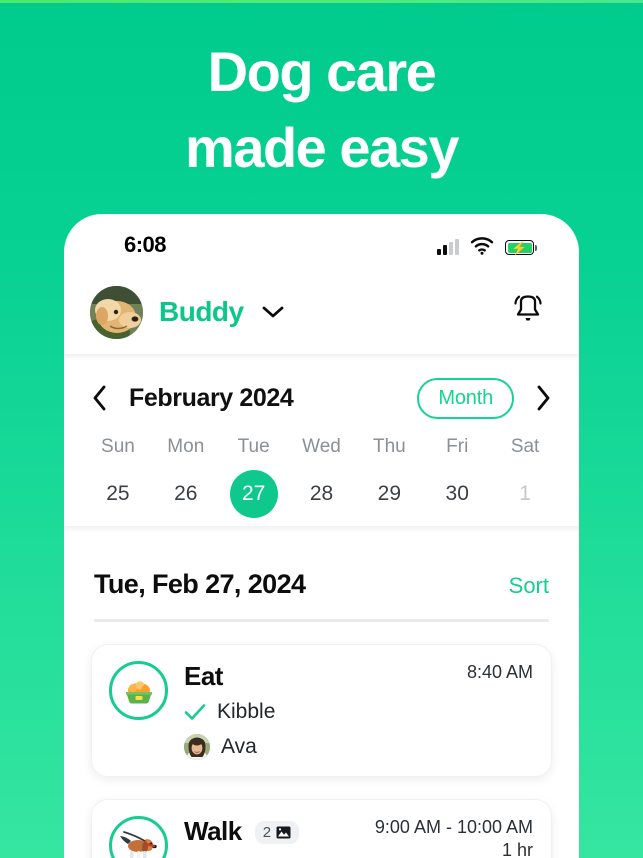  I want to click on weekday-label: Sat, so click(525, 446).